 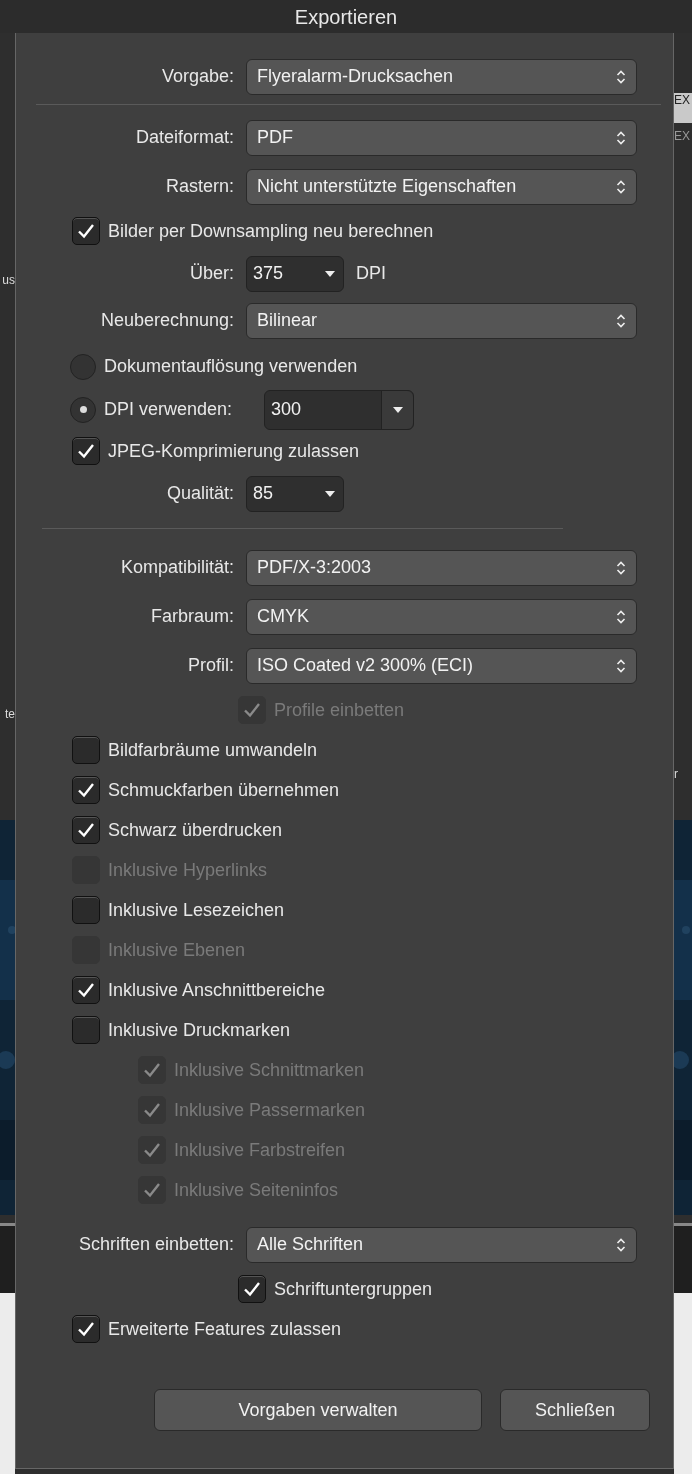 I want to click on field-label: Dateiformat:, so click(x=184, y=137).